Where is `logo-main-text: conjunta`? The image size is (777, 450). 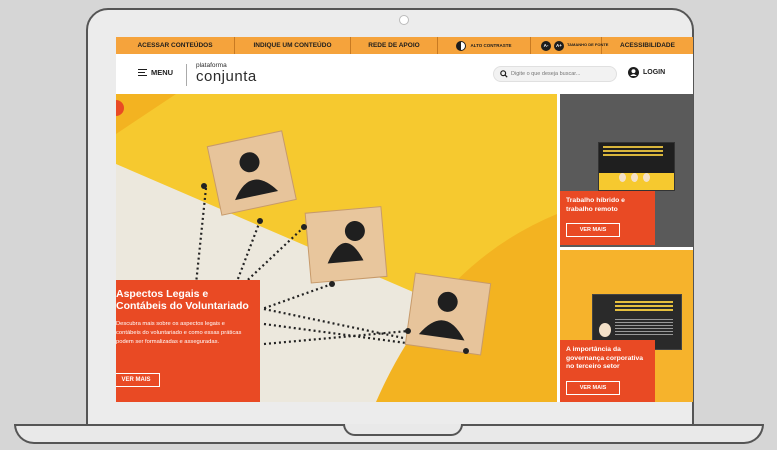
logo-main-text: conjunta is located at coordinates (226, 76).